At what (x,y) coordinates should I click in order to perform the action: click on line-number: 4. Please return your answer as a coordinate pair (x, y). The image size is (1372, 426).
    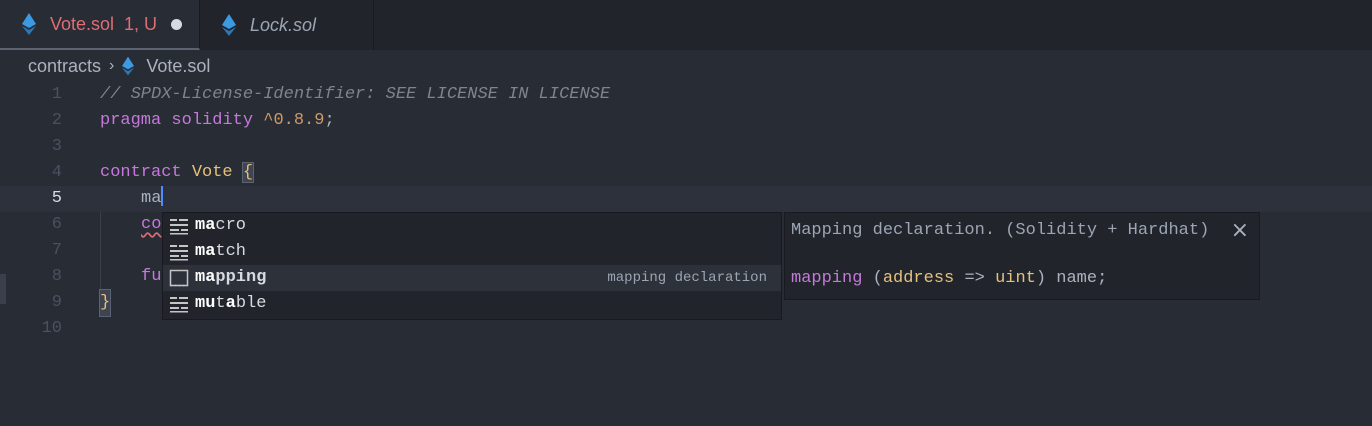
    Looking at the image, I should click on (56, 172).